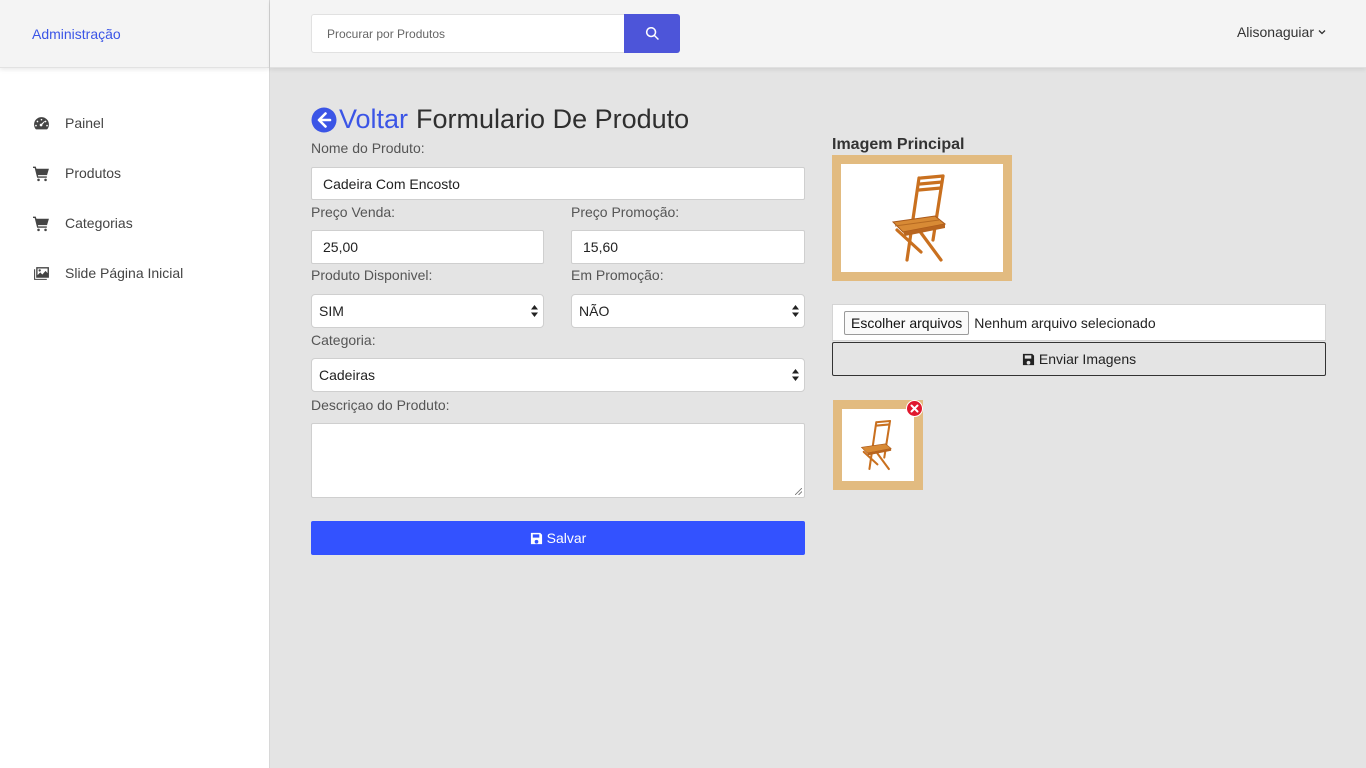 The width and height of the screenshot is (1366, 768). I want to click on available-label: Produto Disponivel:, so click(372, 275).